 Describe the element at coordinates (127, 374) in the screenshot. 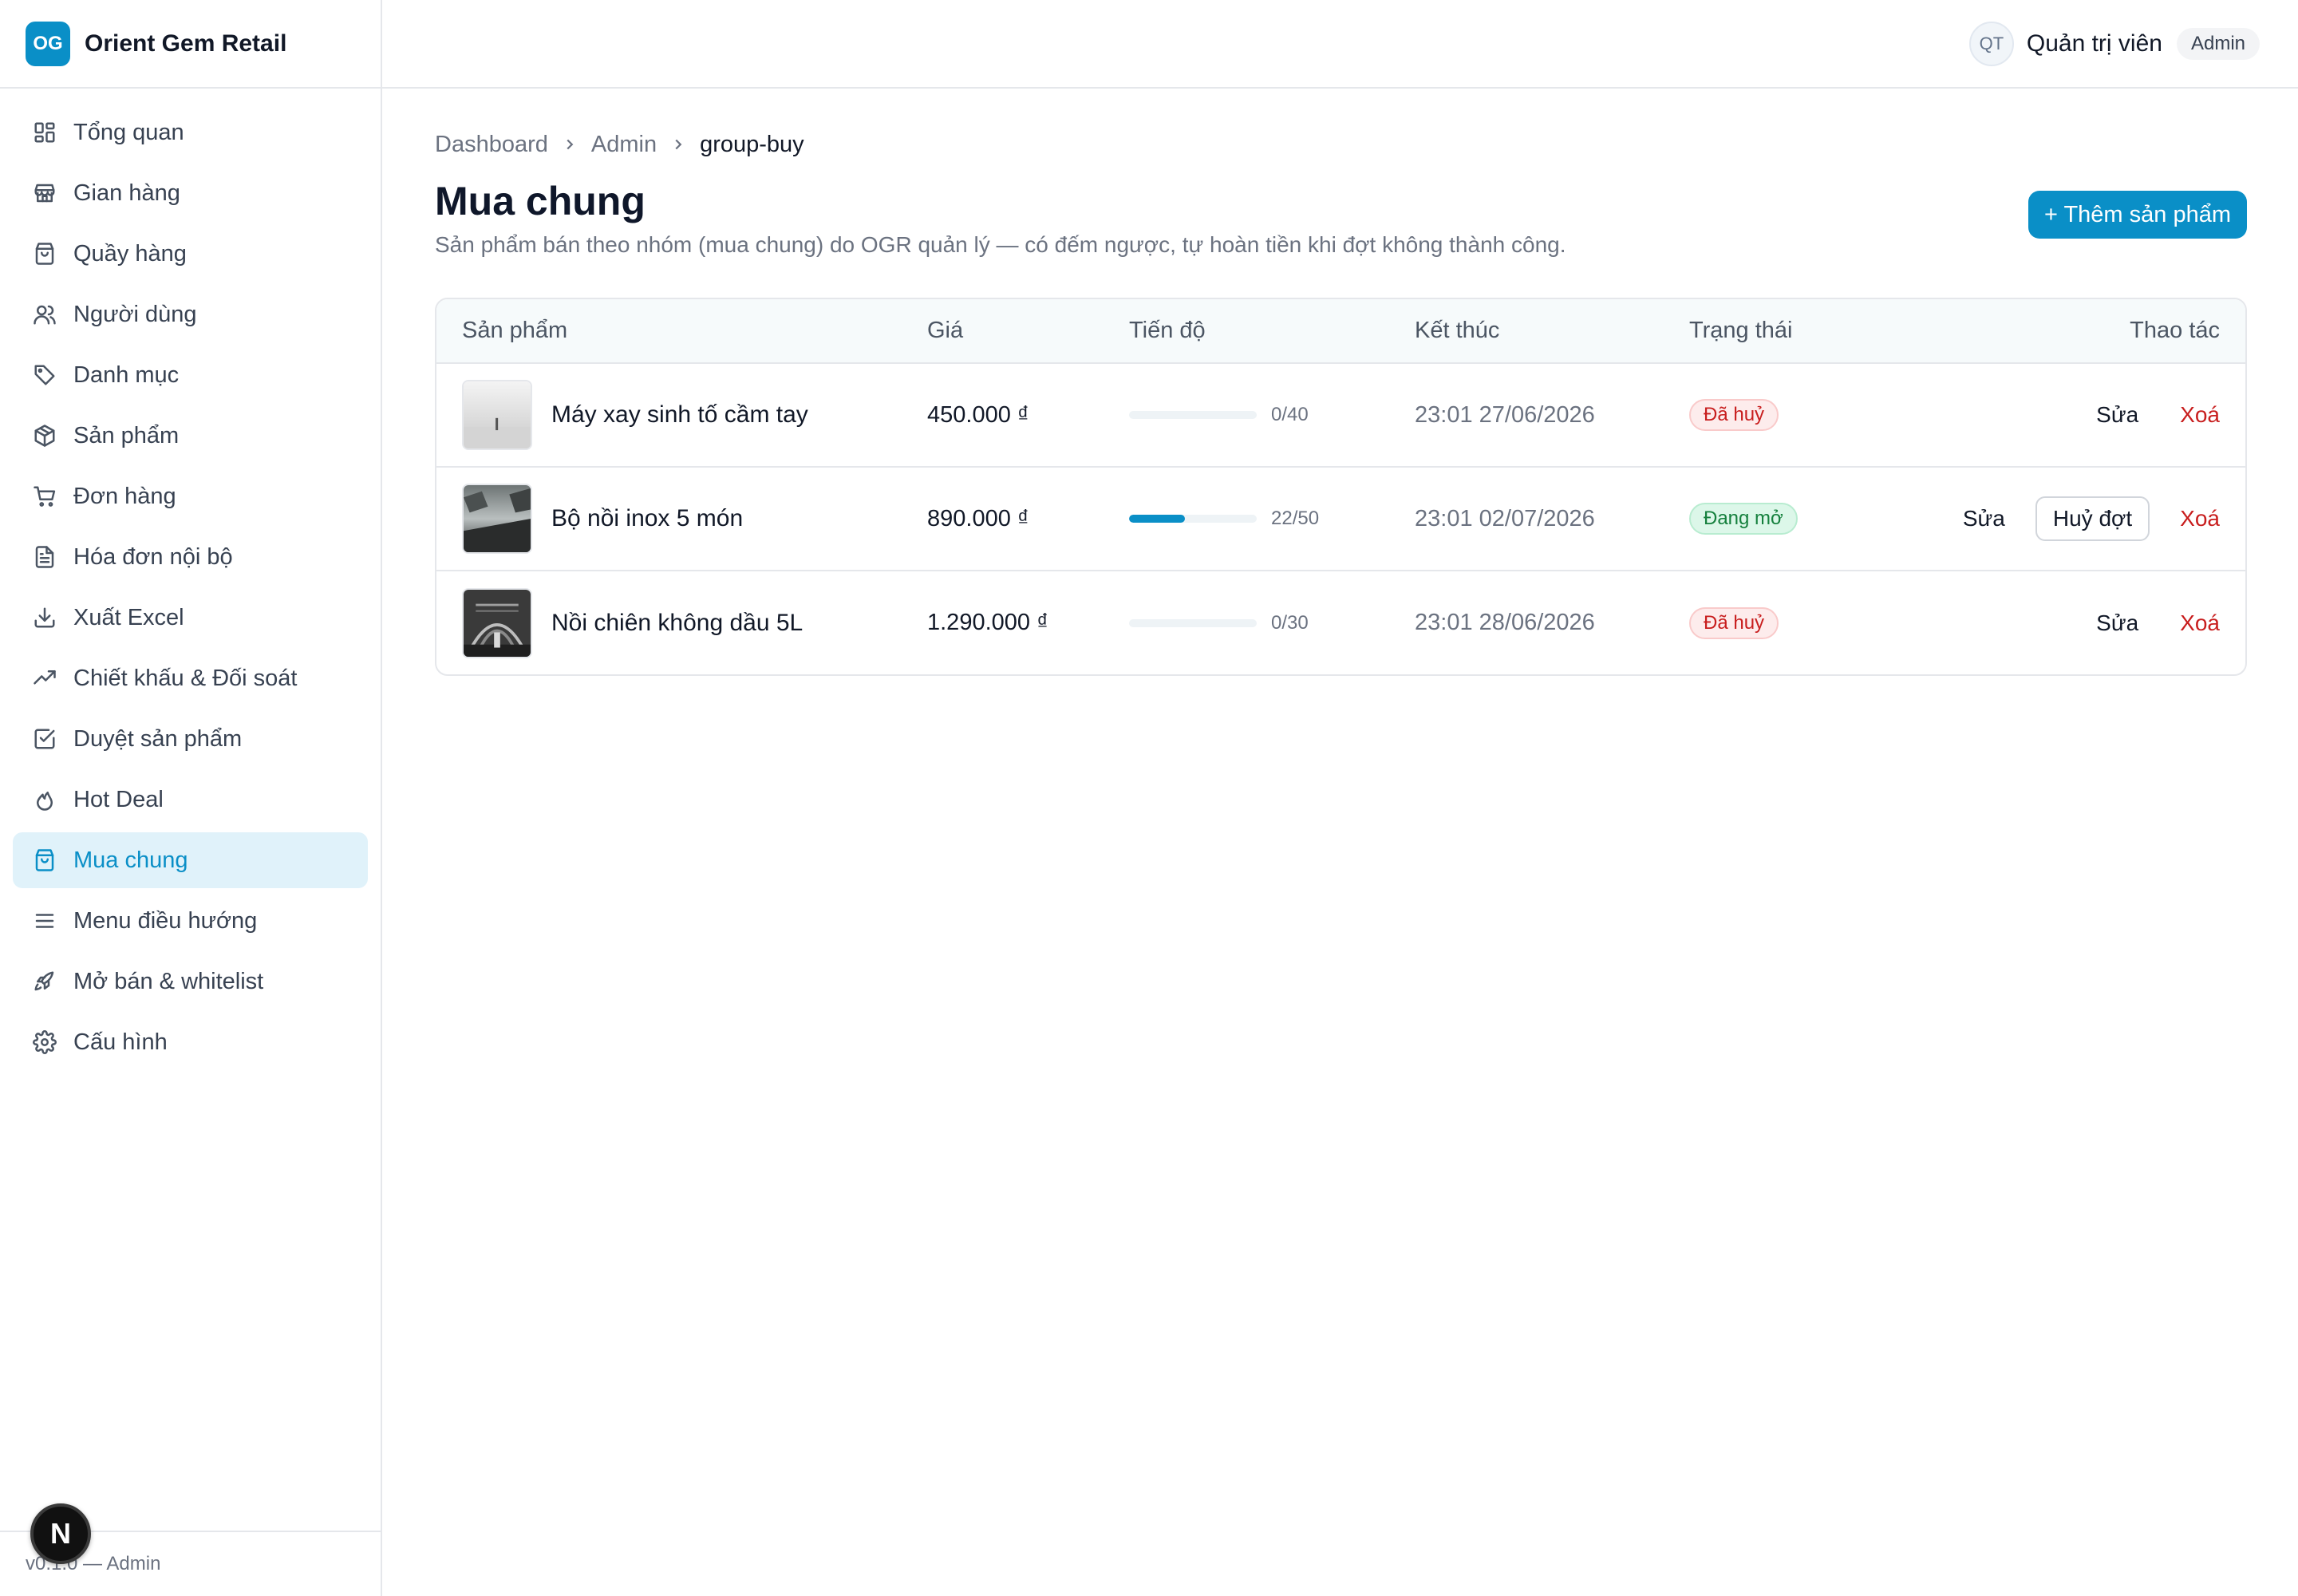

I see `sidebar-item-label: Danh mục` at that location.